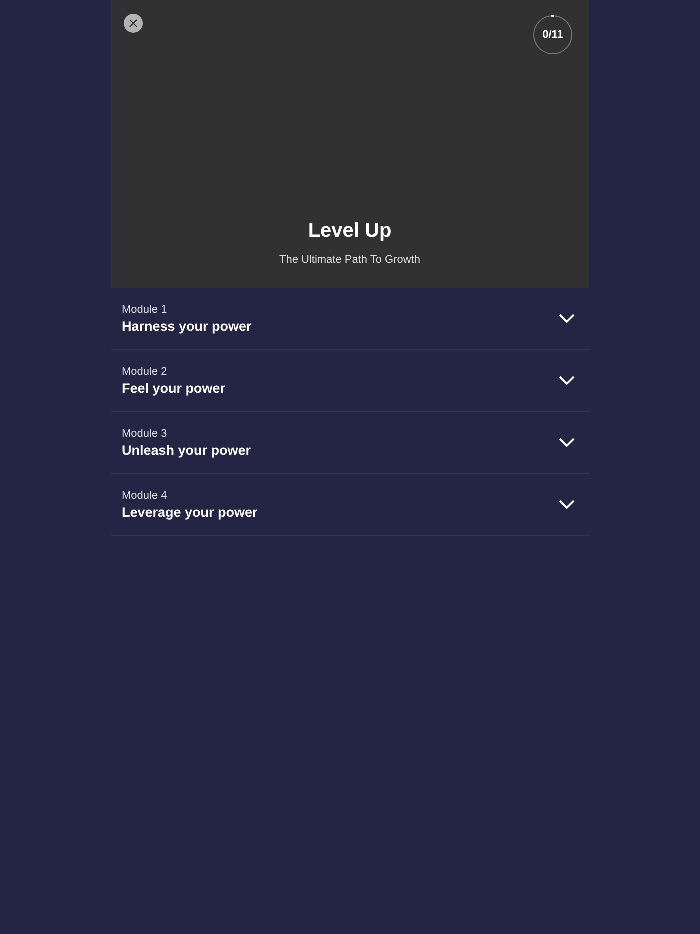 The image size is (700, 934). I want to click on module-title: Feel your power, so click(174, 388).